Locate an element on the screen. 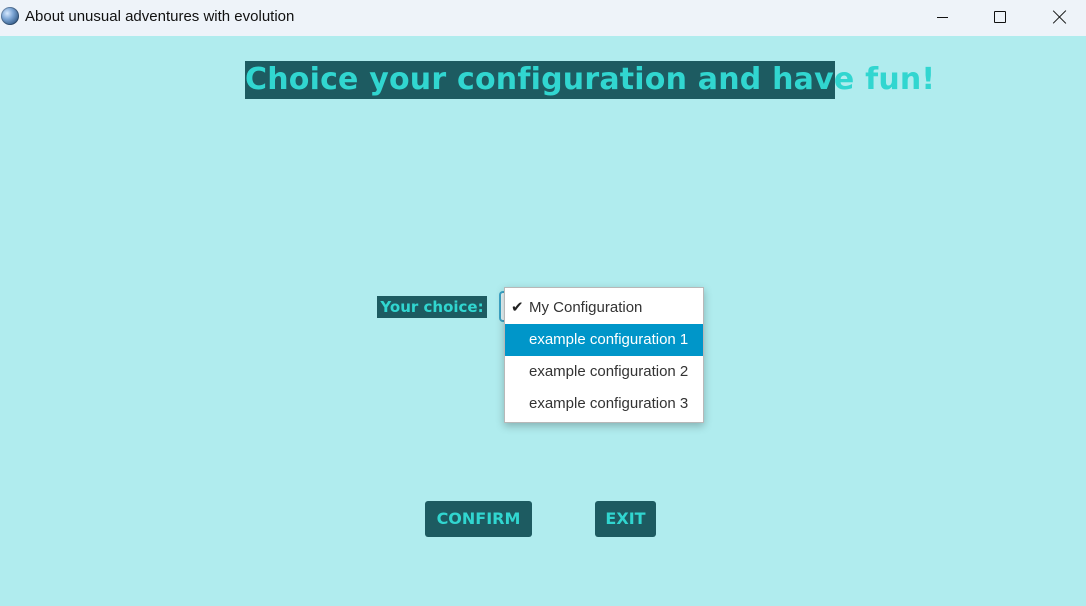 This screenshot has width=1086, height=606. close-icon is located at coordinates (1059, 17).